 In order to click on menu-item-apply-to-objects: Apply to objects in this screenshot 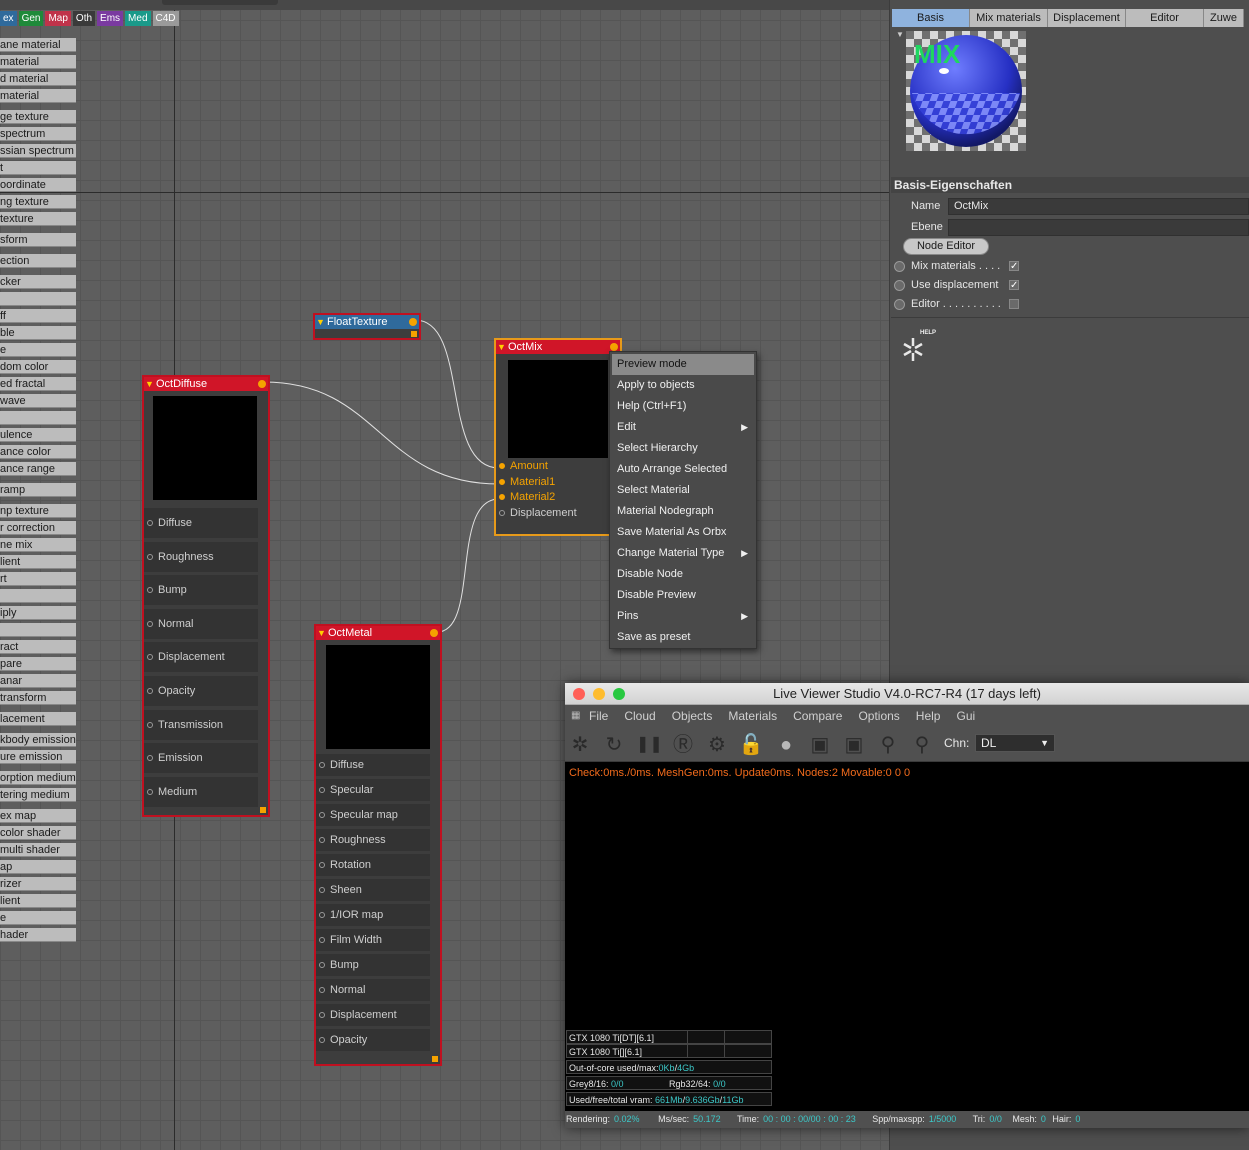, I will do `click(683, 385)`.